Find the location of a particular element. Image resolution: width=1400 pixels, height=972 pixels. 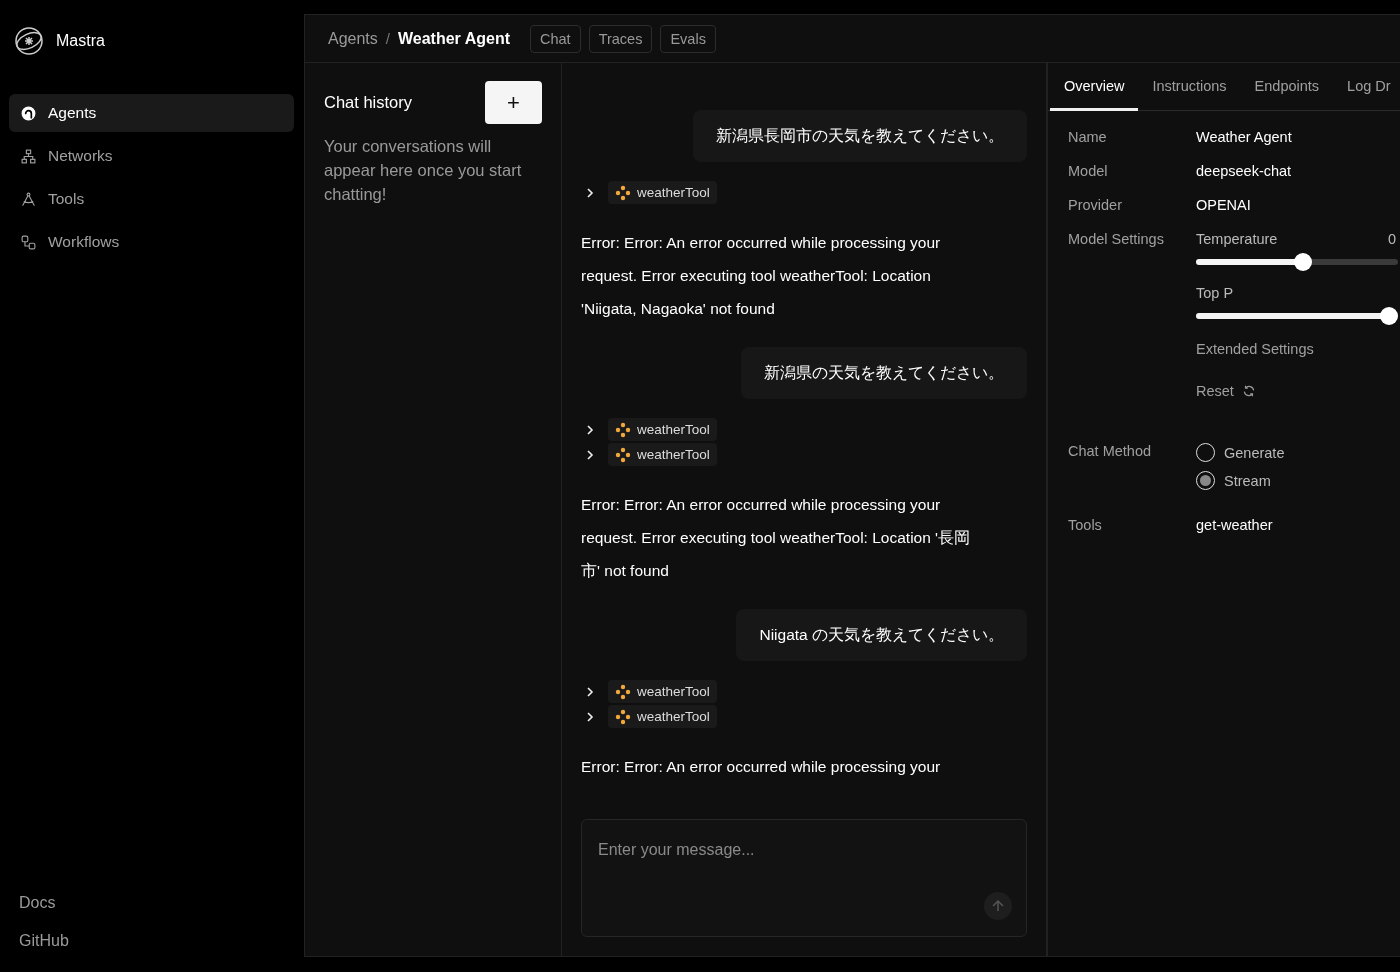

field-value: deepseek-chat is located at coordinates (1244, 171).